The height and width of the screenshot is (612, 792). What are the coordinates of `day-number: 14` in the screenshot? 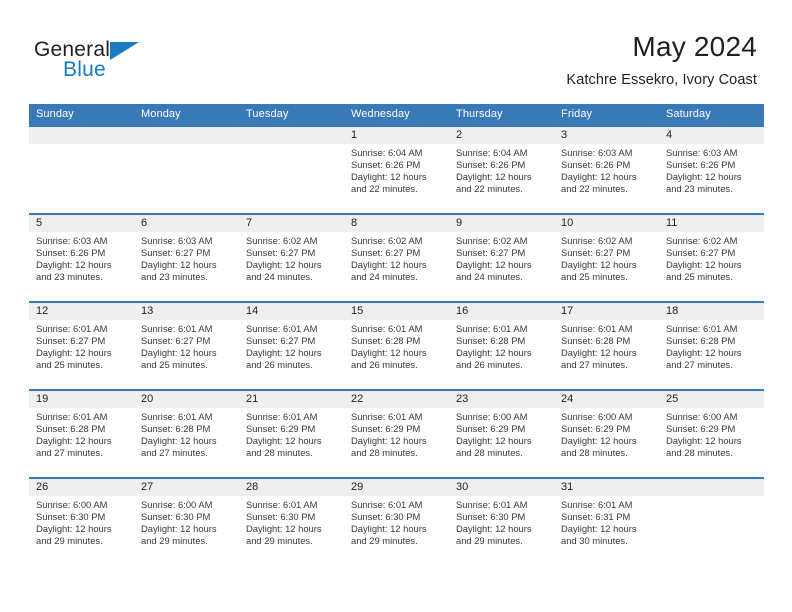 It's located at (291, 311).